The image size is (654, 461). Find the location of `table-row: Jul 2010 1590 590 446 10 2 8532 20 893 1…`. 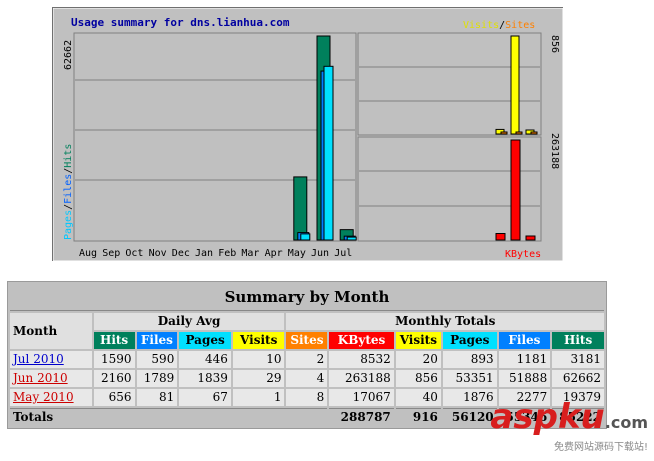

table-row: Jul 2010 1590 590 446 10 2 8532 20 893 1… is located at coordinates (307, 359).